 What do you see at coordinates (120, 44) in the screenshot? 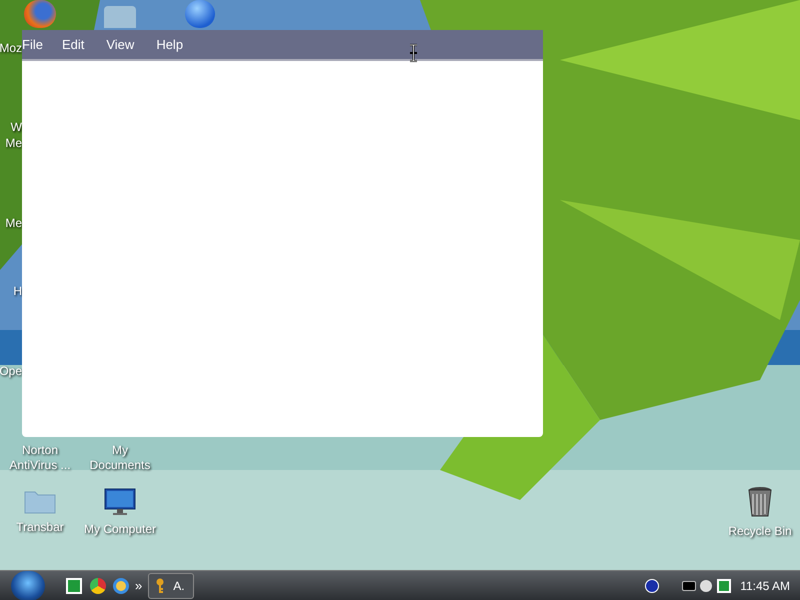
I see `menu-item: View` at bounding box center [120, 44].